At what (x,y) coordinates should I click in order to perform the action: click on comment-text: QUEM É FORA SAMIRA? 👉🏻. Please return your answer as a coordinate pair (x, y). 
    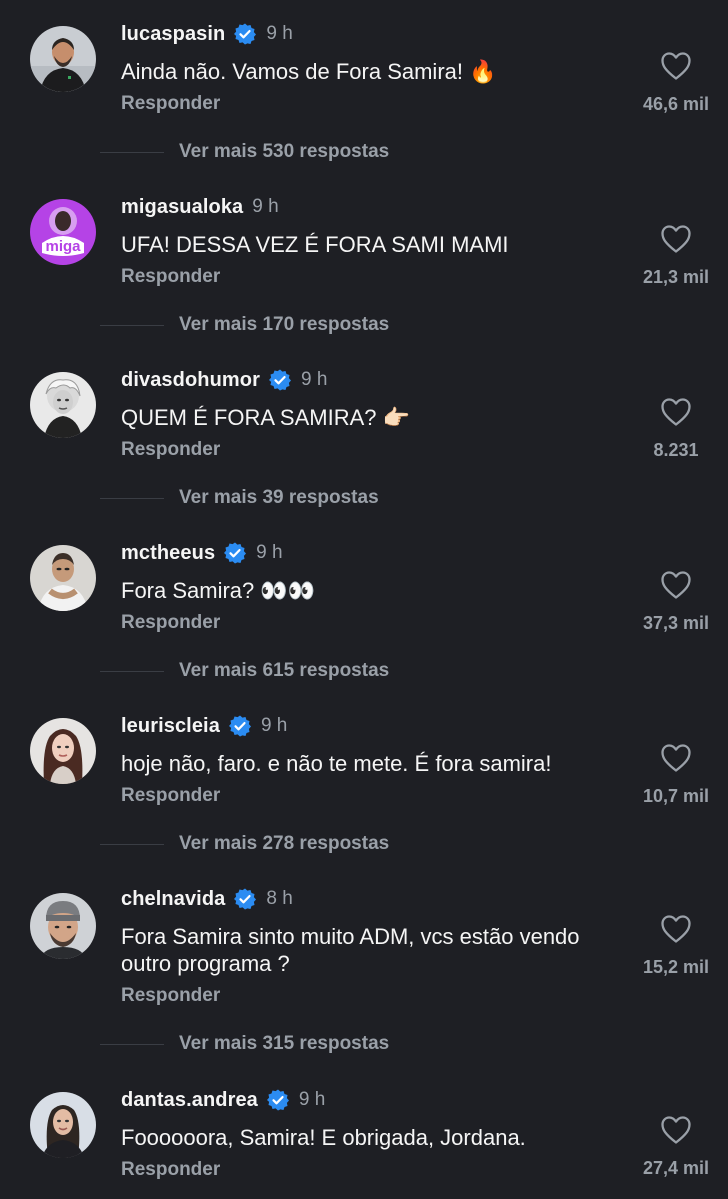
    Looking at the image, I should click on (265, 417).